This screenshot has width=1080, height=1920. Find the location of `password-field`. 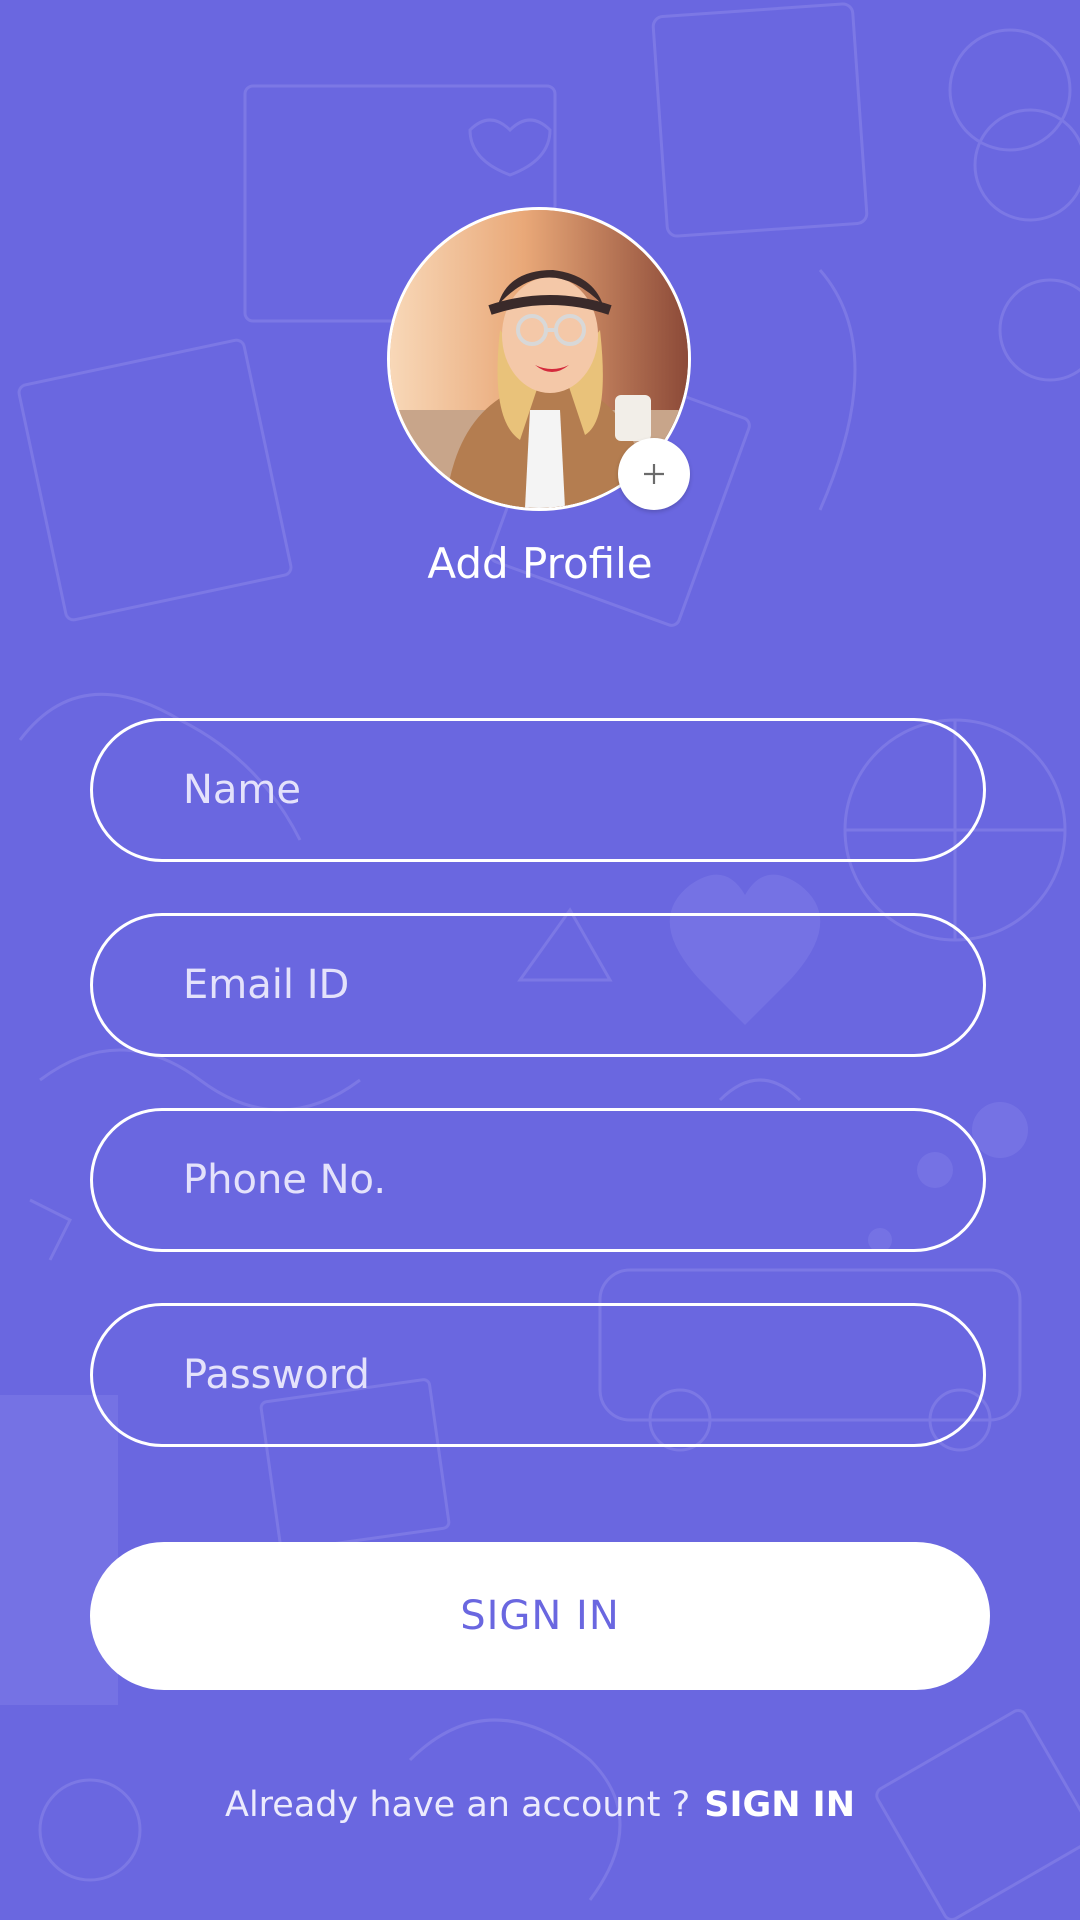

password-field is located at coordinates (538, 1375).